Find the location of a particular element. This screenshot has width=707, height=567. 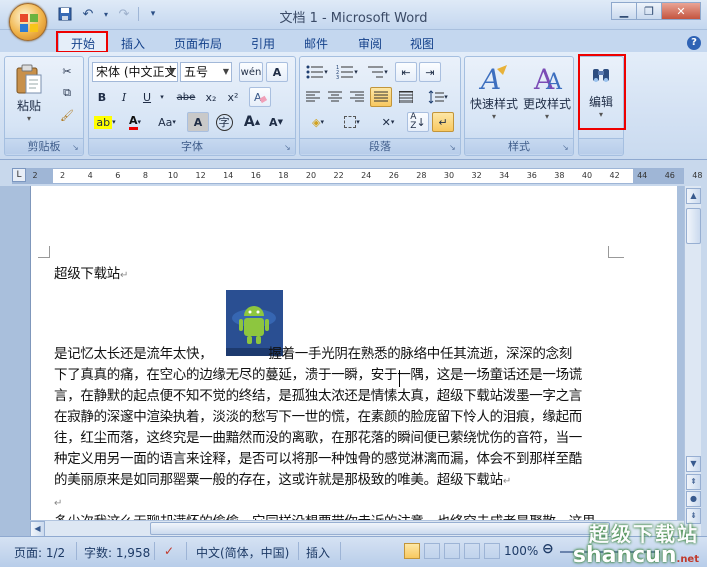

change-case-button: Aa ▾ is located at coordinates (167, 122).